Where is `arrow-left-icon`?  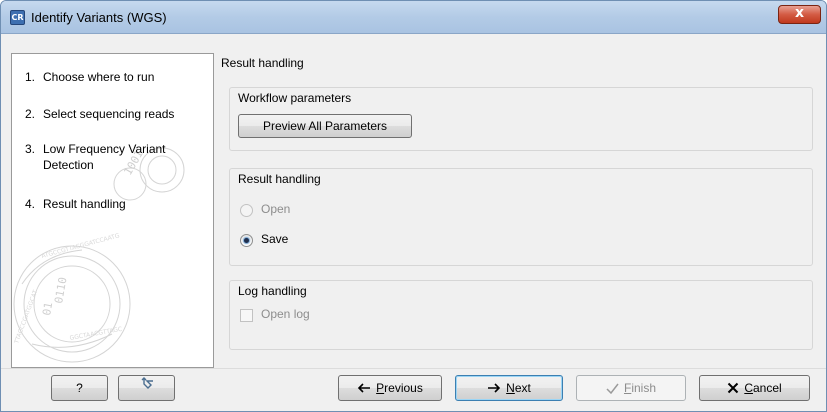
arrow-left-icon is located at coordinates (364, 388).